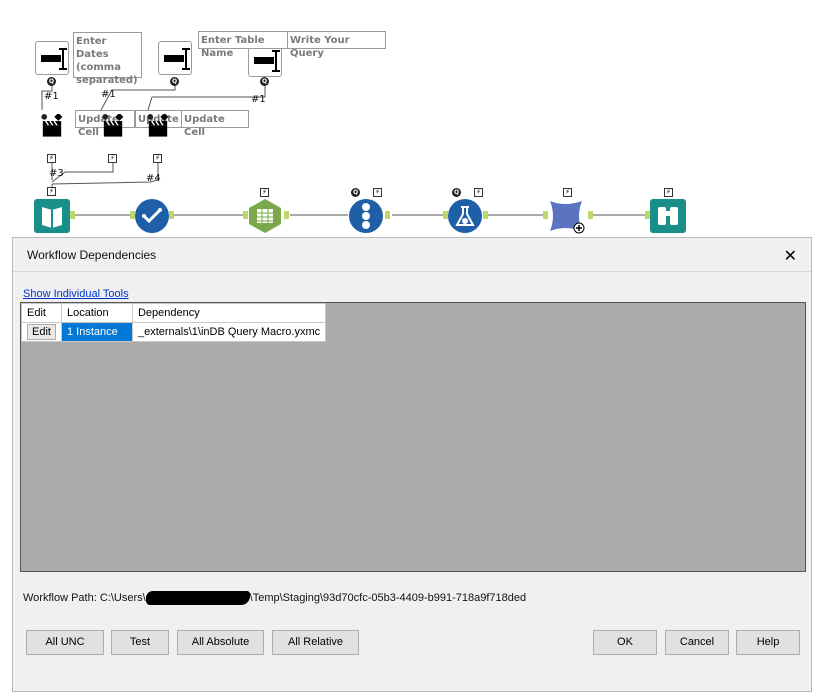 The width and height of the screenshot is (815, 698). What do you see at coordinates (768, 642) in the screenshot?
I see `help-button: Help` at bounding box center [768, 642].